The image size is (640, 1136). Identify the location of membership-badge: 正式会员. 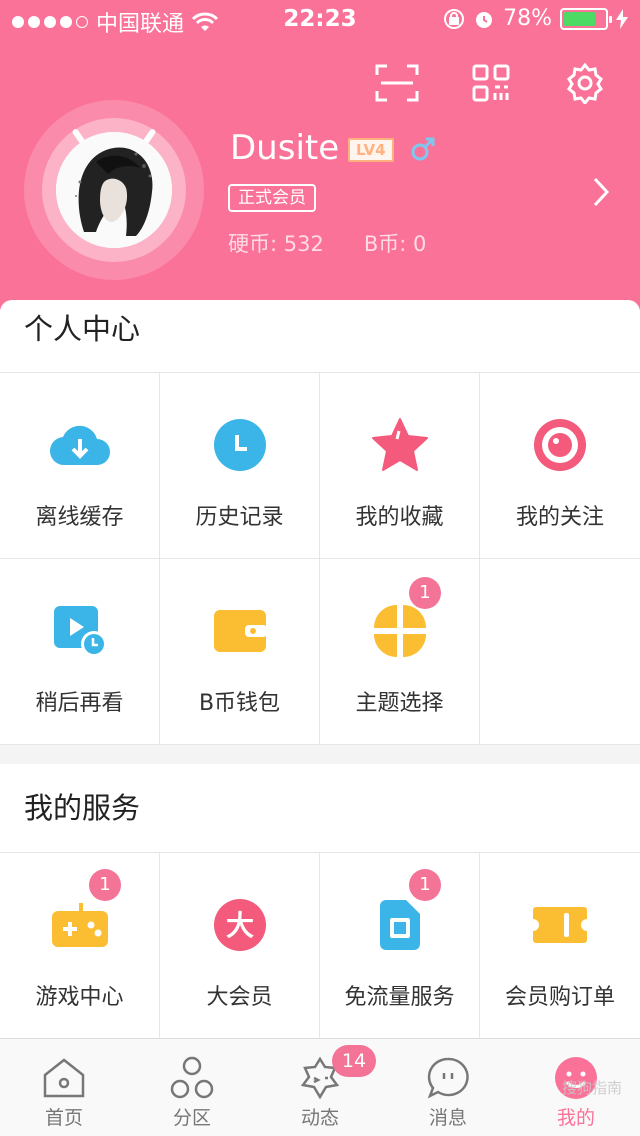
(272, 198).